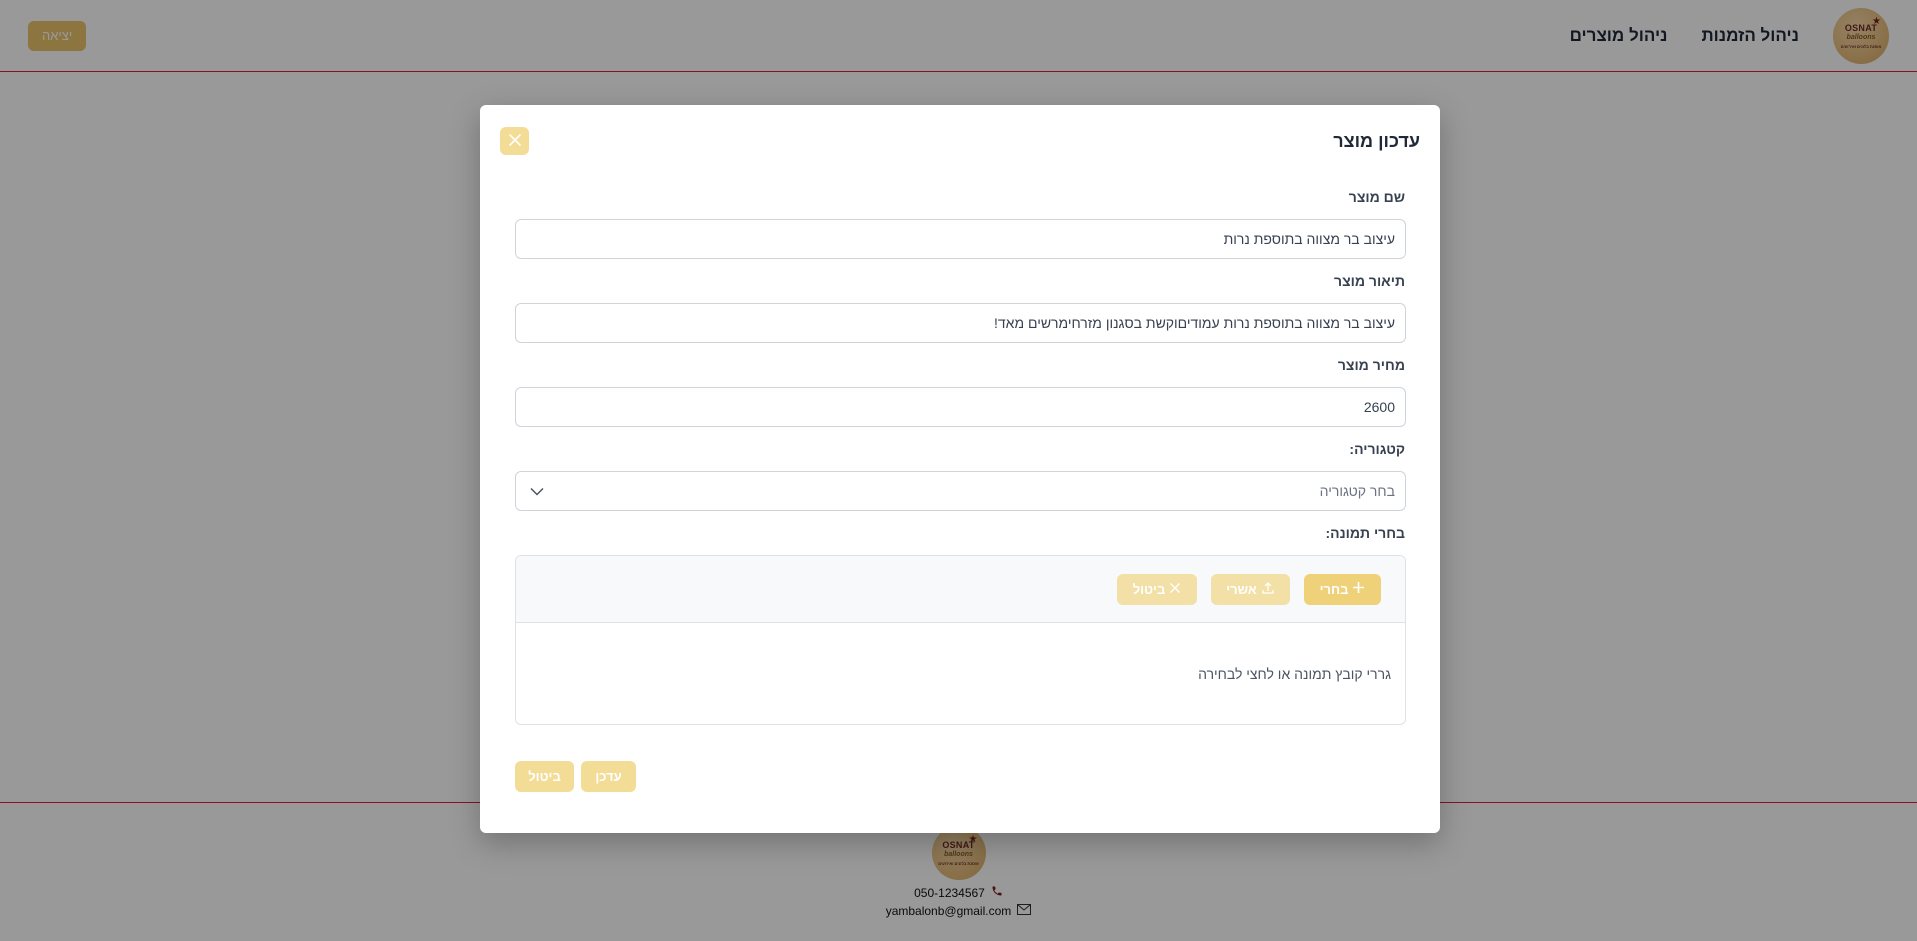 The width and height of the screenshot is (1917, 941). What do you see at coordinates (537, 491) in the screenshot?
I see `chevron-down-icon` at bounding box center [537, 491].